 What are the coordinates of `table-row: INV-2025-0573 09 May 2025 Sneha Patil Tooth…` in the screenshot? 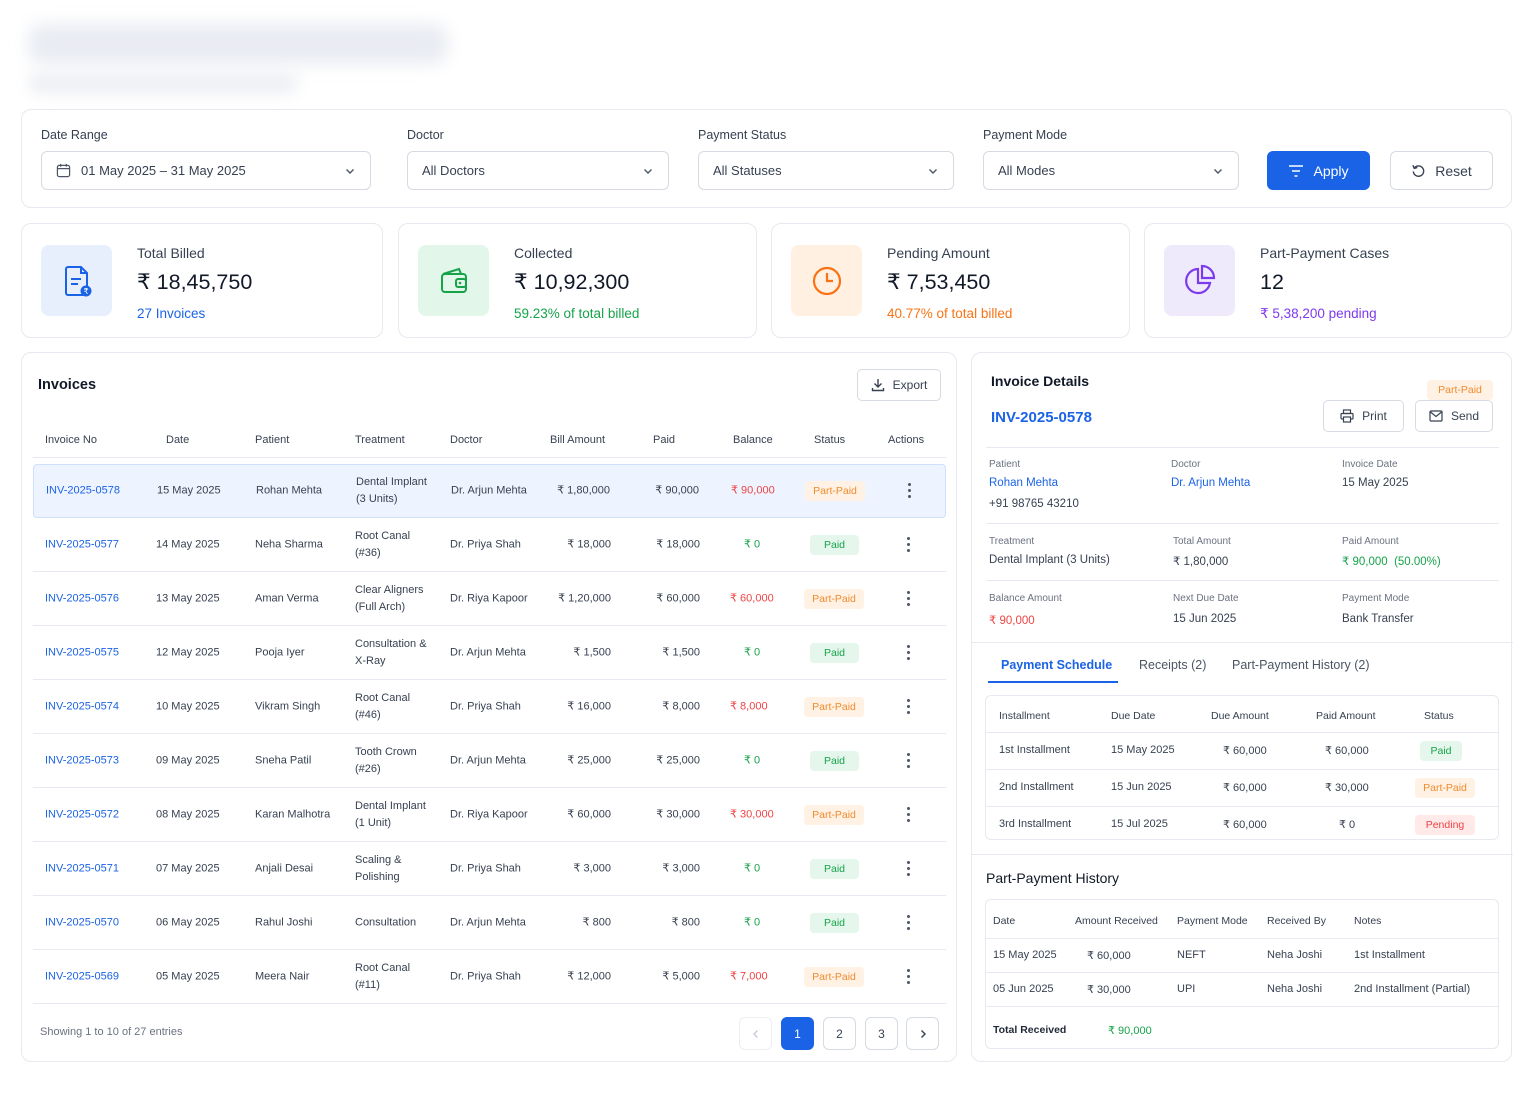 It's located at (489, 761).